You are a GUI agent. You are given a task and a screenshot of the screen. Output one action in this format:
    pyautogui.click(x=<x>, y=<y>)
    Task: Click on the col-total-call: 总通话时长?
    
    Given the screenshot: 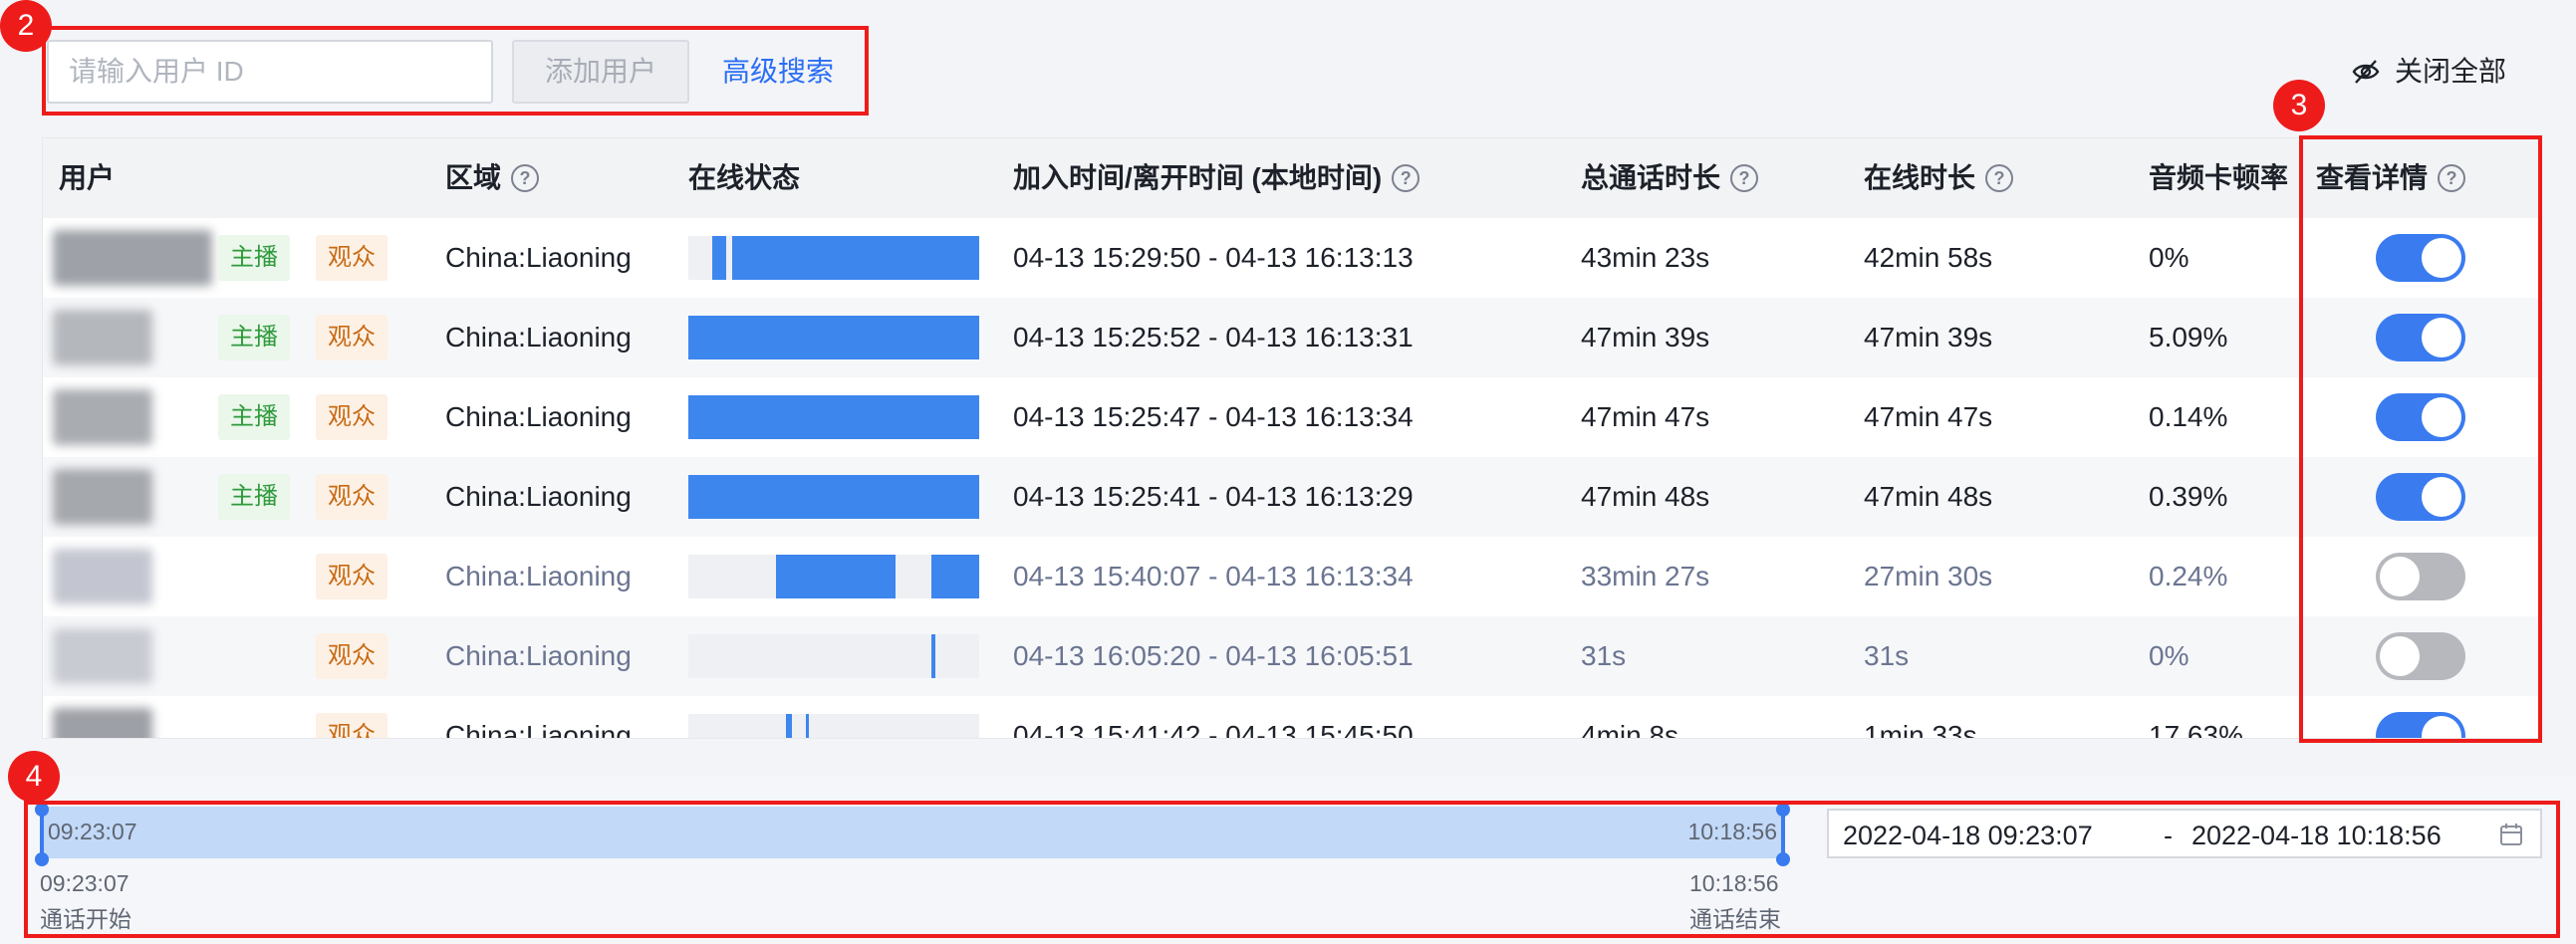 What is the action you would take?
    pyautogui.click(x=1670, y=178)
    